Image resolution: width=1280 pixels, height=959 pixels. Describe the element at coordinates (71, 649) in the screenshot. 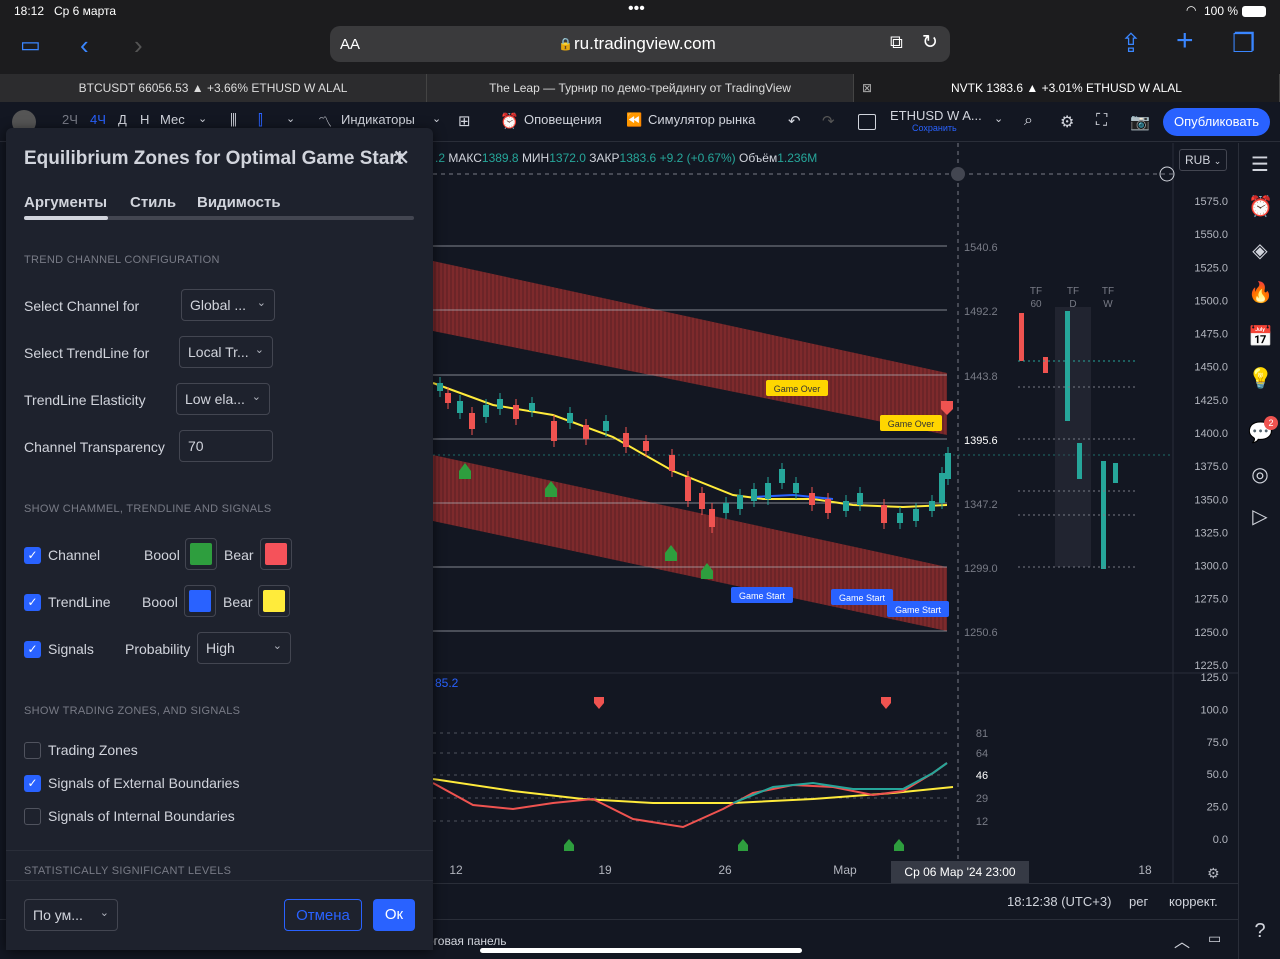

I see `signals-label: Signals` at that location.